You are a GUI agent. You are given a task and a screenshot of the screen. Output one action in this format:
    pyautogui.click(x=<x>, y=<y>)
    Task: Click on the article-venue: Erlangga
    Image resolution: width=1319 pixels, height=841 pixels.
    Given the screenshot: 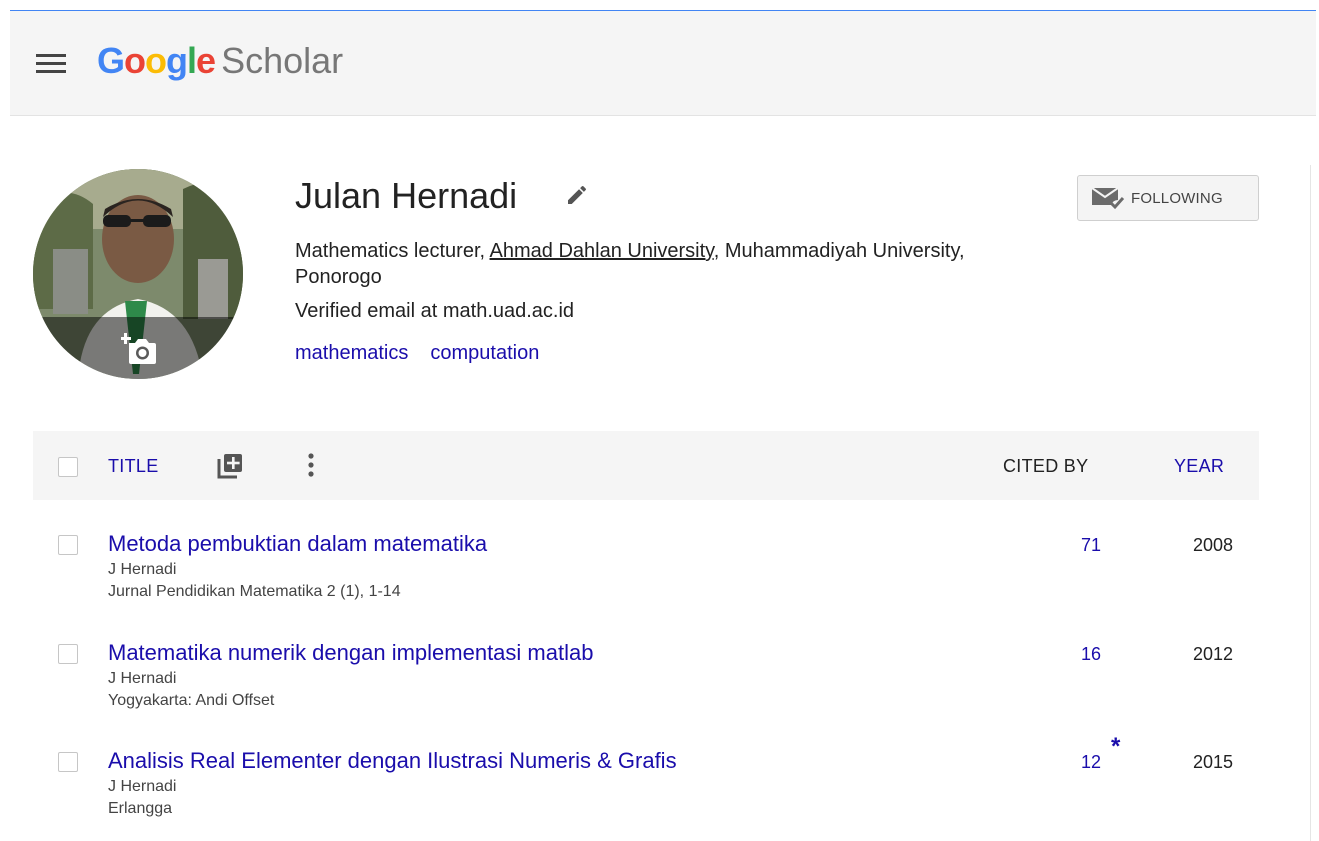 What is the action you would take?
    pyautogui.click(x=140, y=808)
    